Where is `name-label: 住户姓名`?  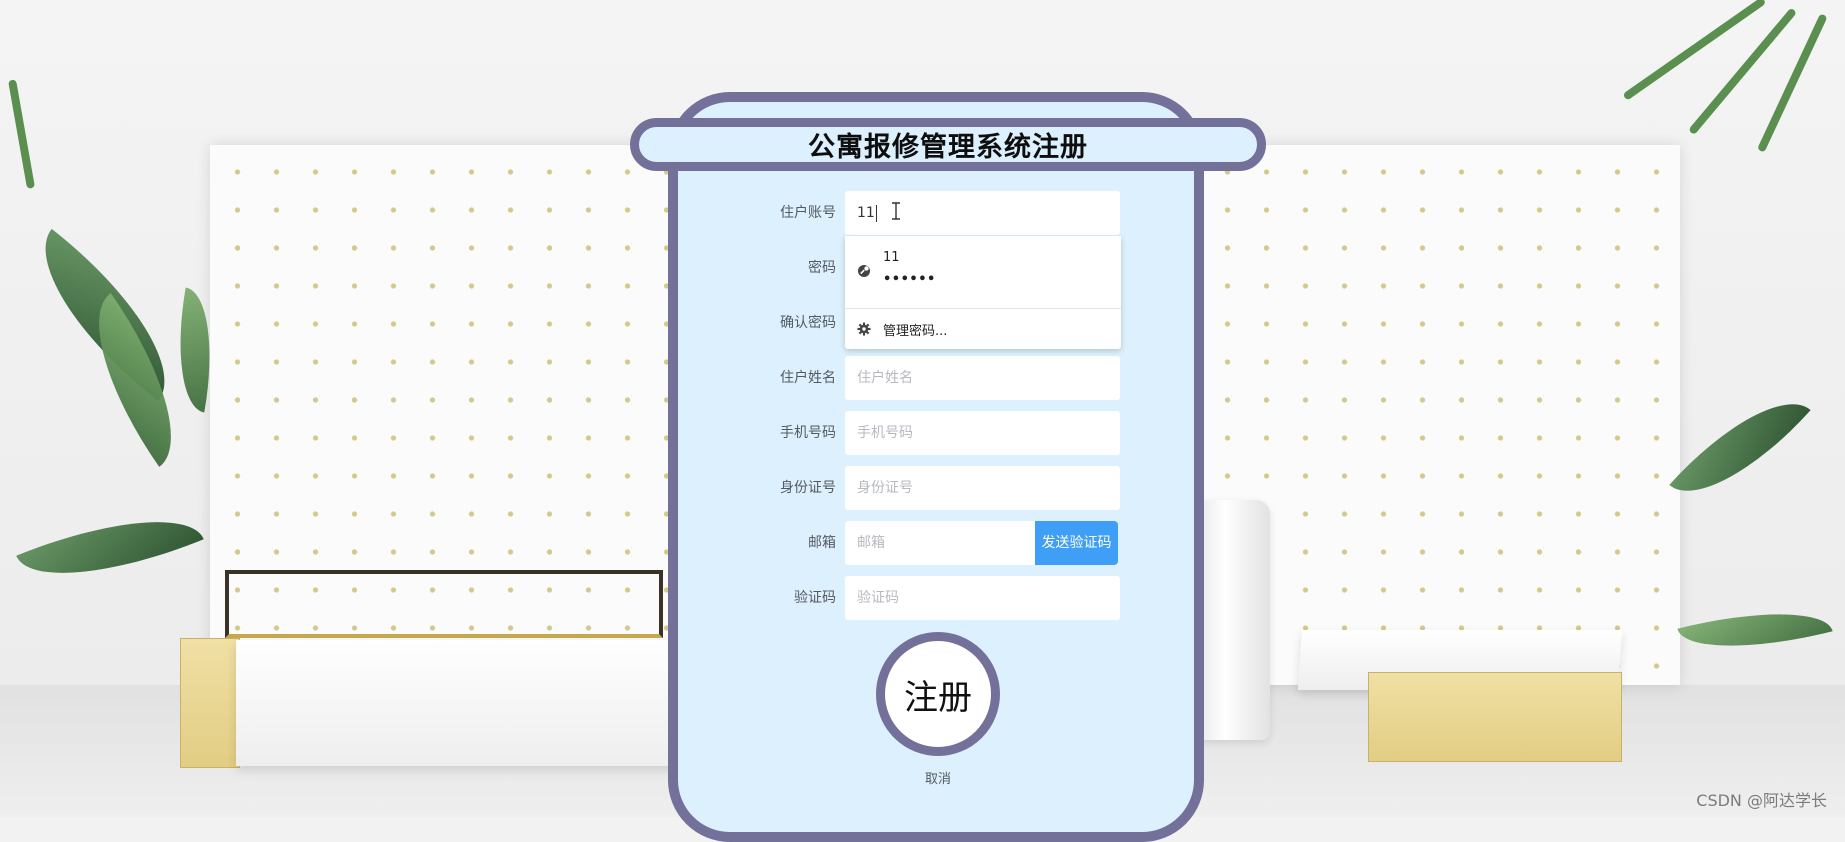 name-label: 住户姓名 is located at coordinates (808, 378).